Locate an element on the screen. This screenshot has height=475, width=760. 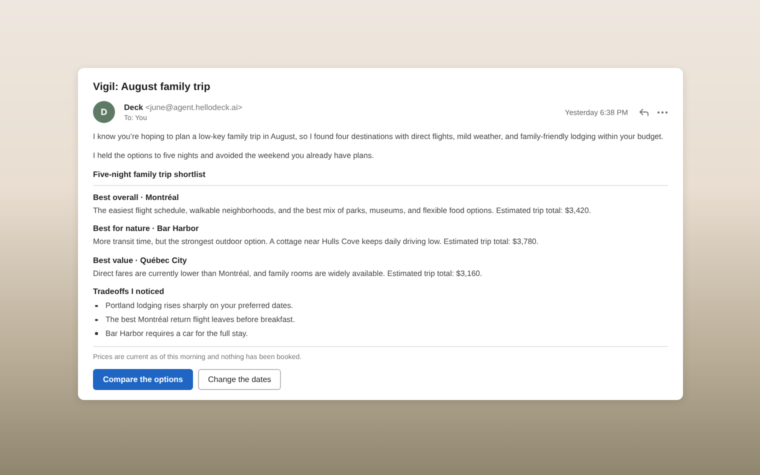
primary-button: Compare the options is located at coordinates (143, 379).